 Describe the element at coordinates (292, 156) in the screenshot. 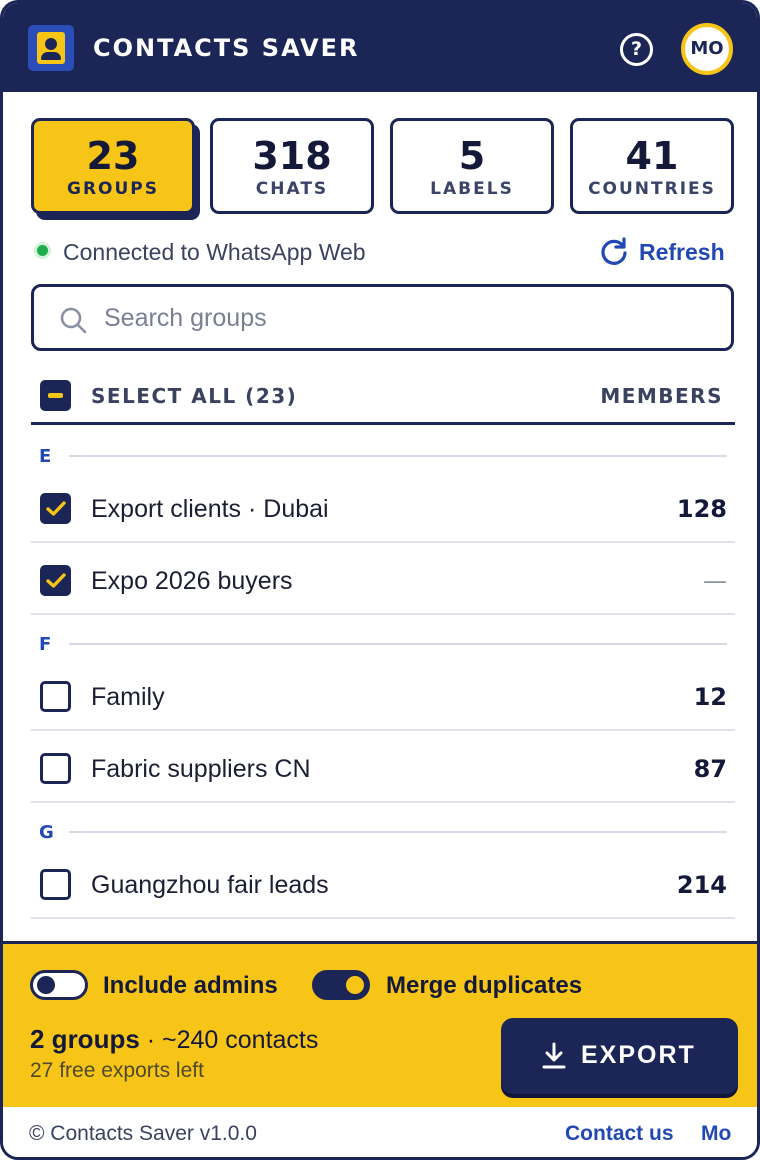

I see `stat-value: 318` at that location.